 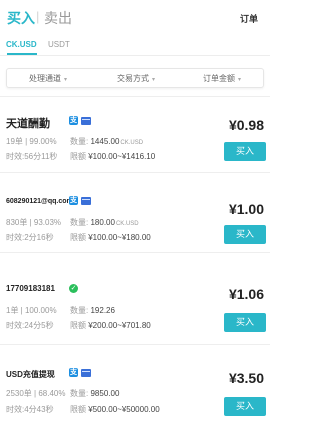 What do you see at coordinates (31, 141) in the screenshot?
I see `order-stats: 19单 | 99.00%` at bounding box center [31, 141].